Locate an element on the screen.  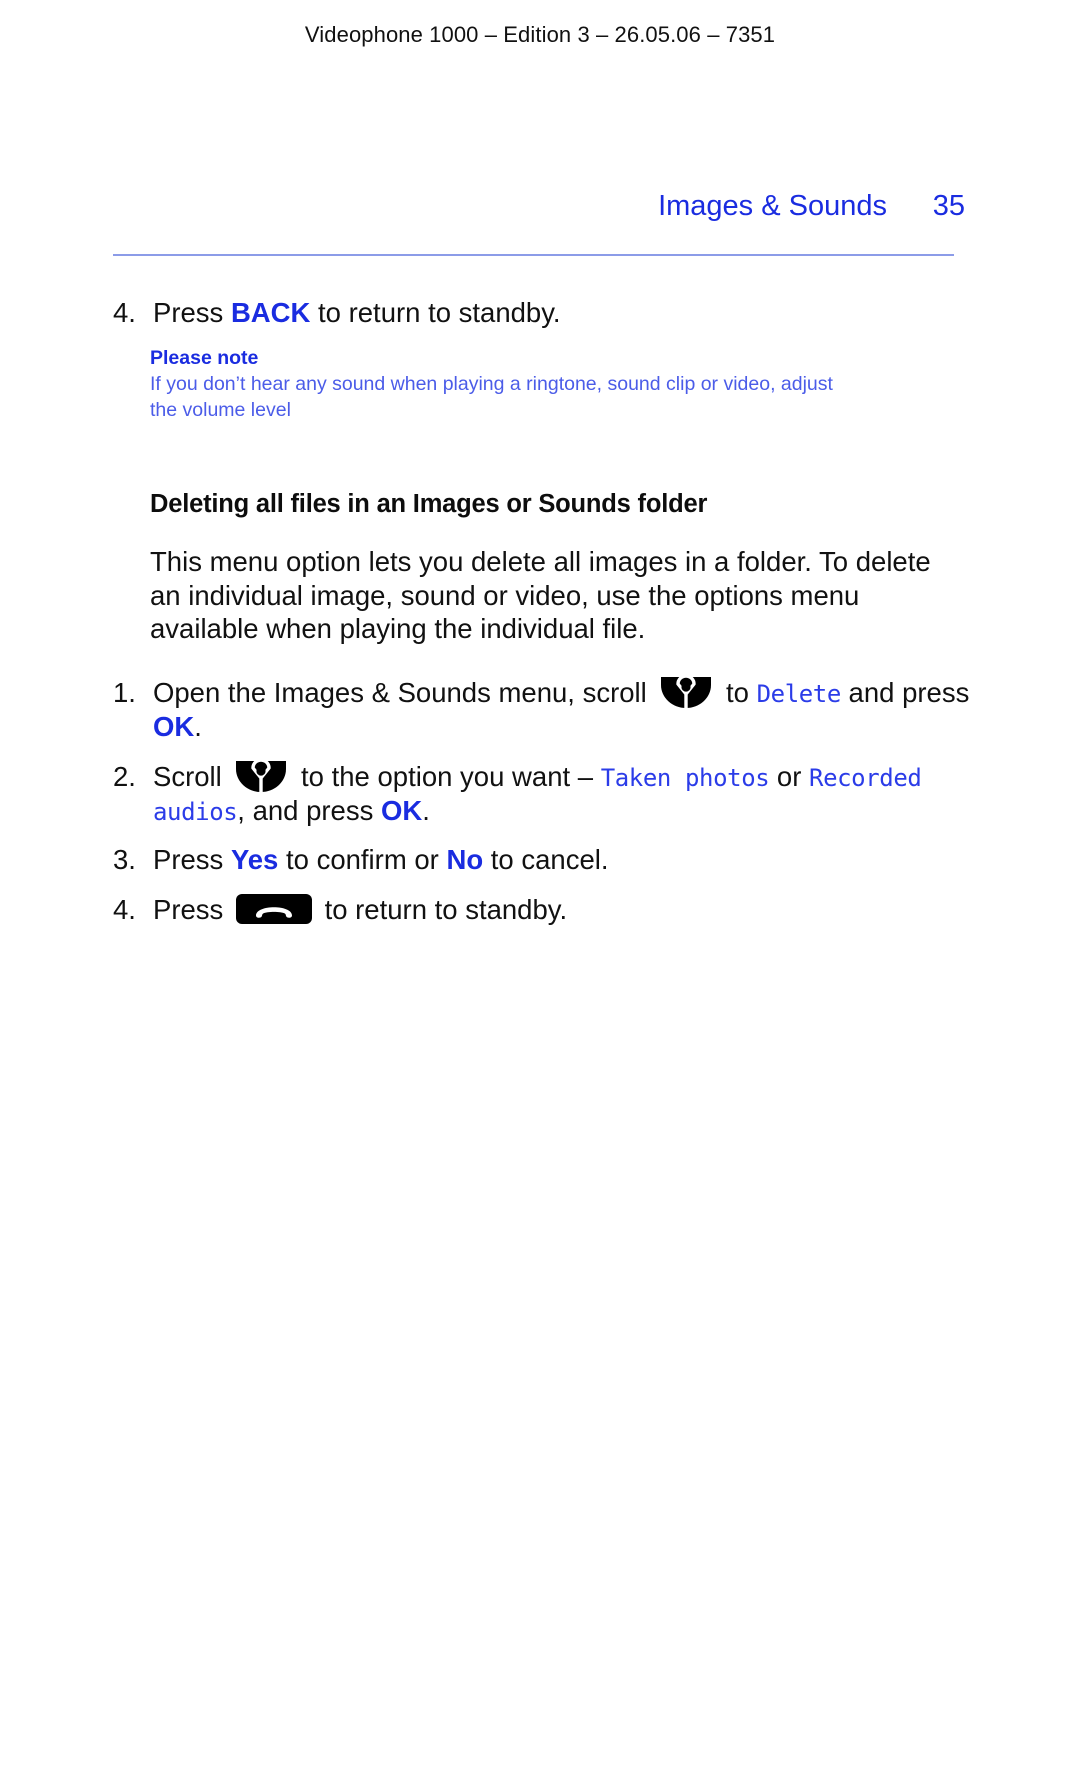
step-item: 4. Press BACK to return to standby. is located at coordinates (543, 313).